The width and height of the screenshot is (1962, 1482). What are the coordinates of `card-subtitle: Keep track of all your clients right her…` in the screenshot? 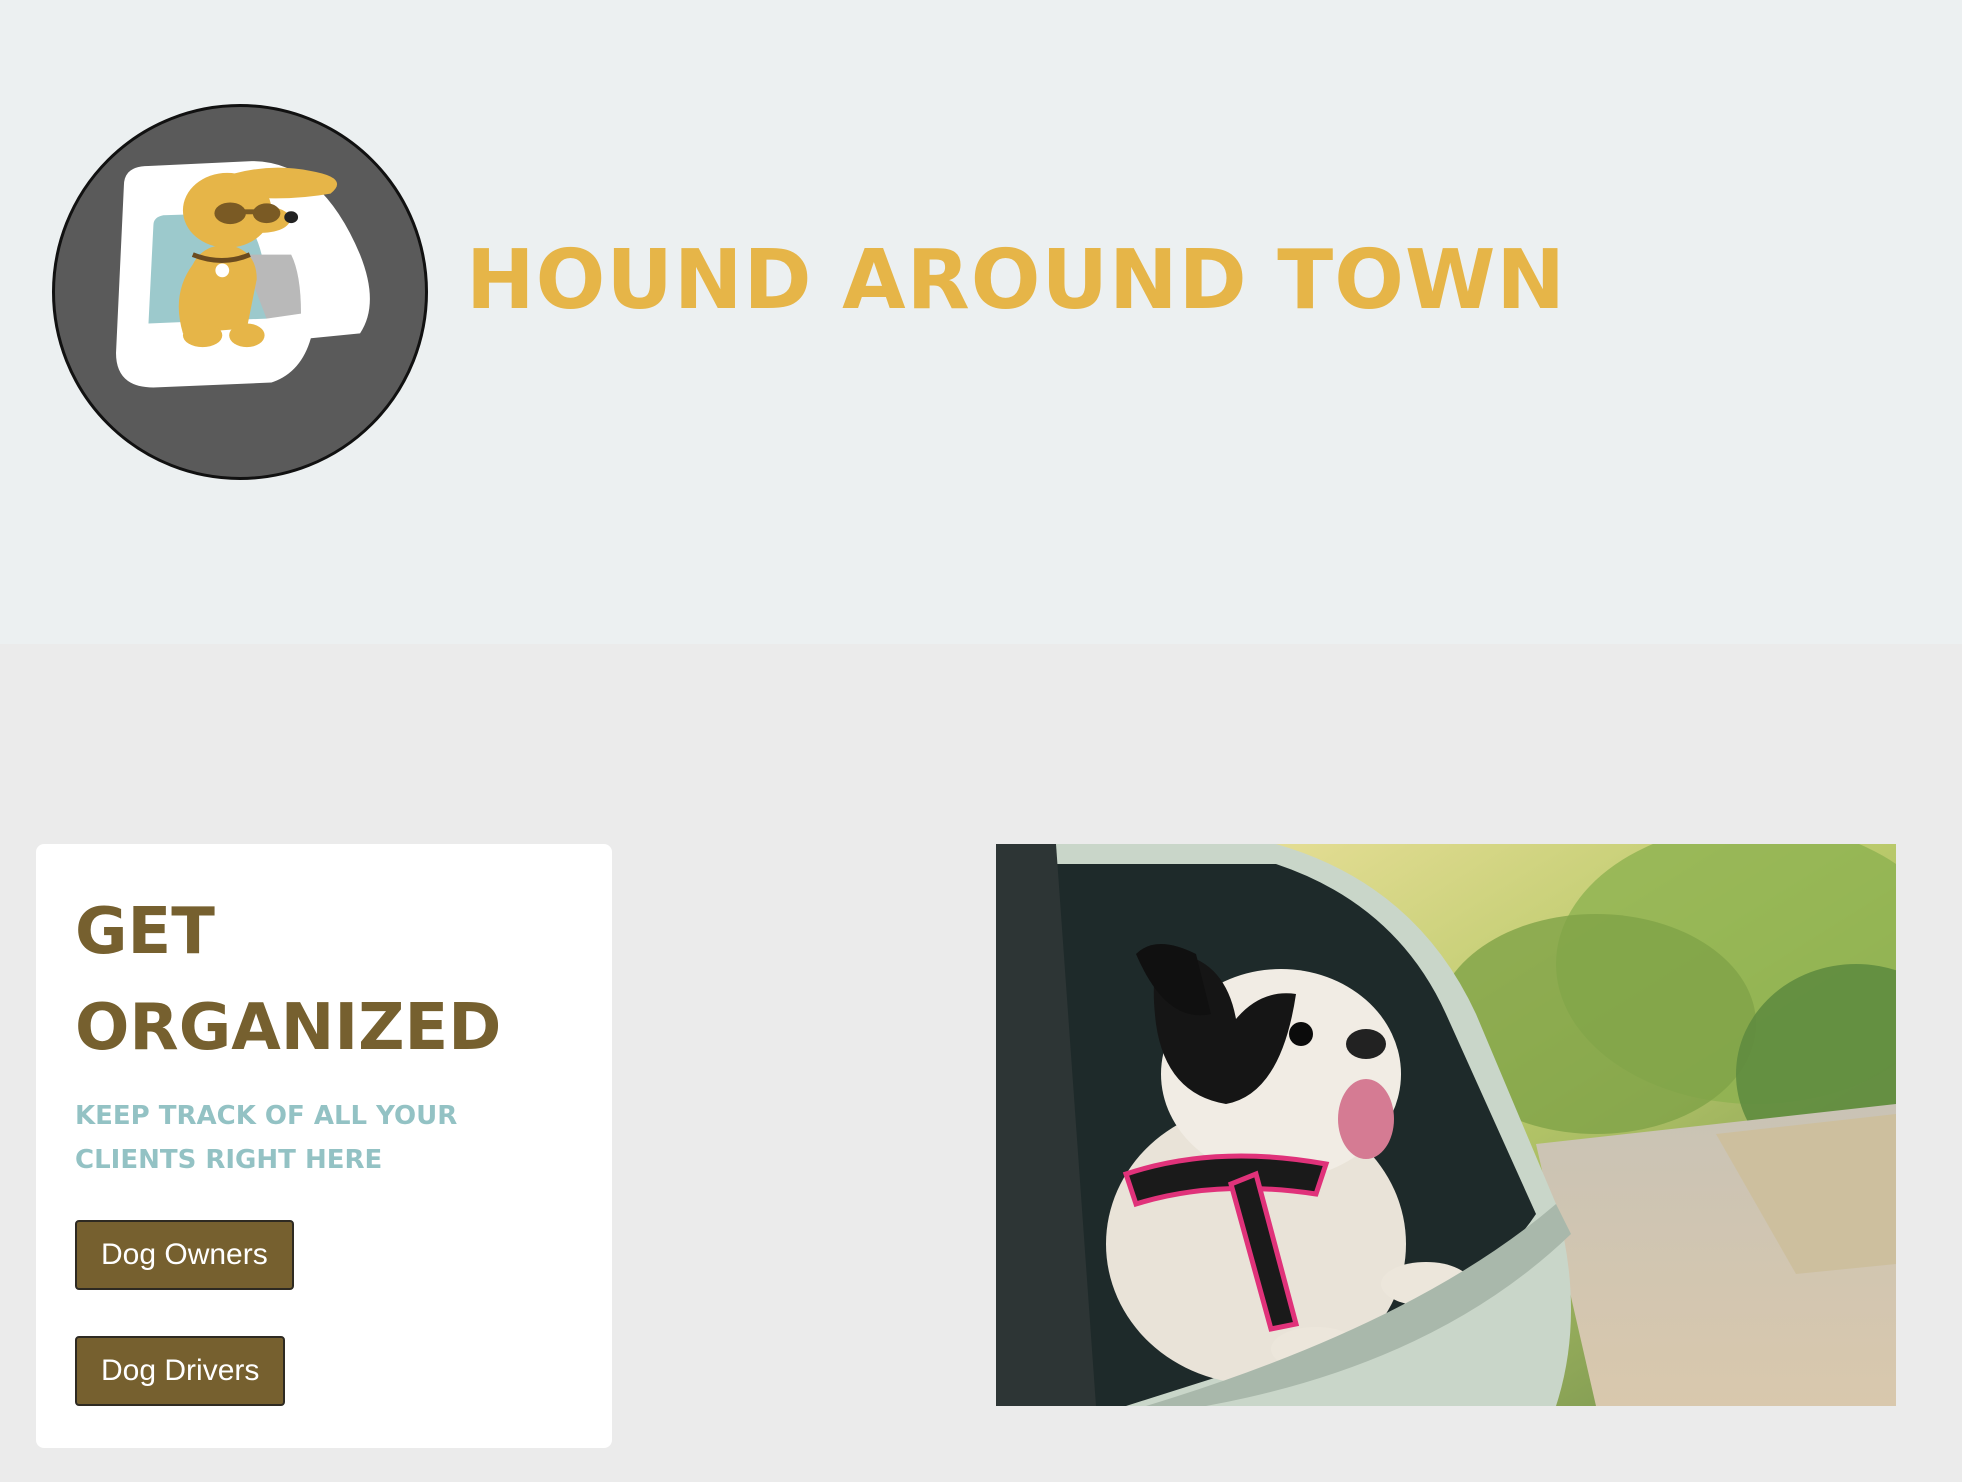 It's located at (266, 1138).